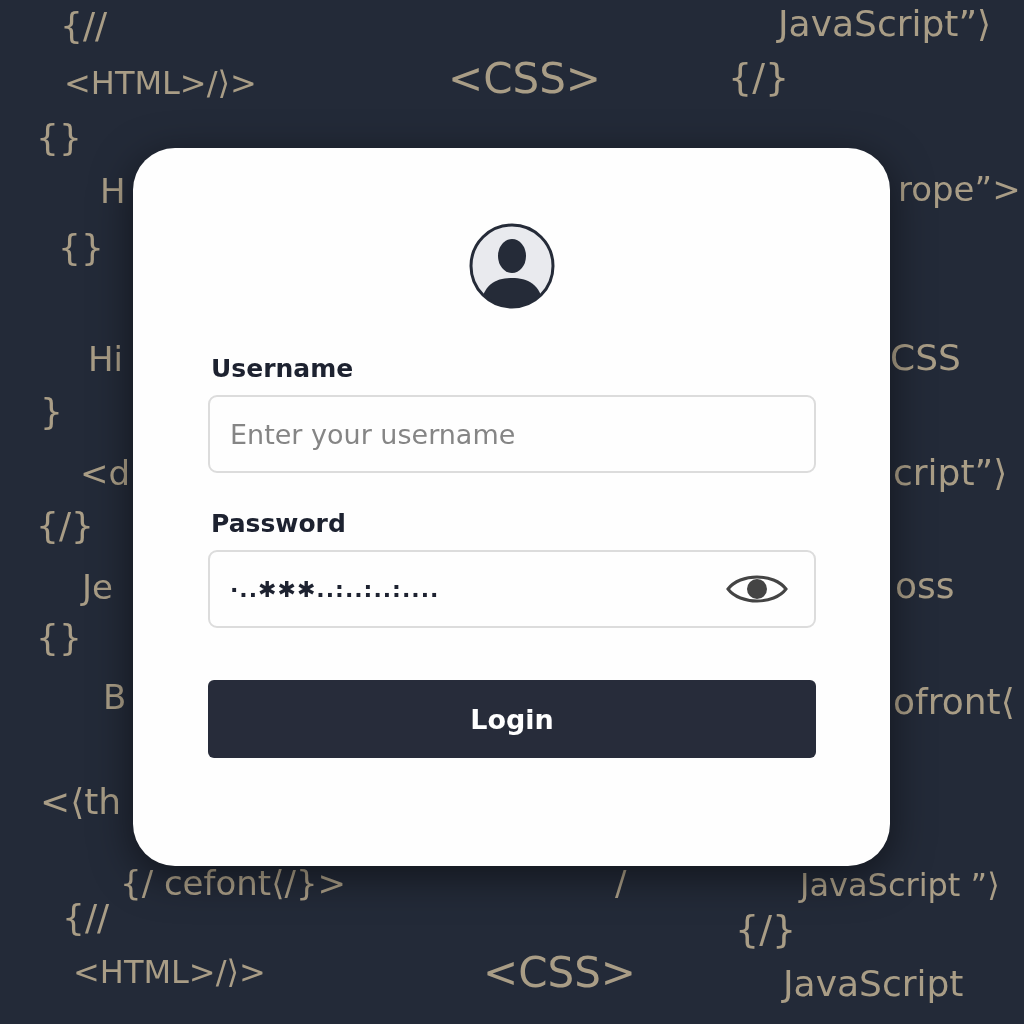 This screenshot has height=1024, width=1024. I want to click on code-text: H, so click(113, 191).